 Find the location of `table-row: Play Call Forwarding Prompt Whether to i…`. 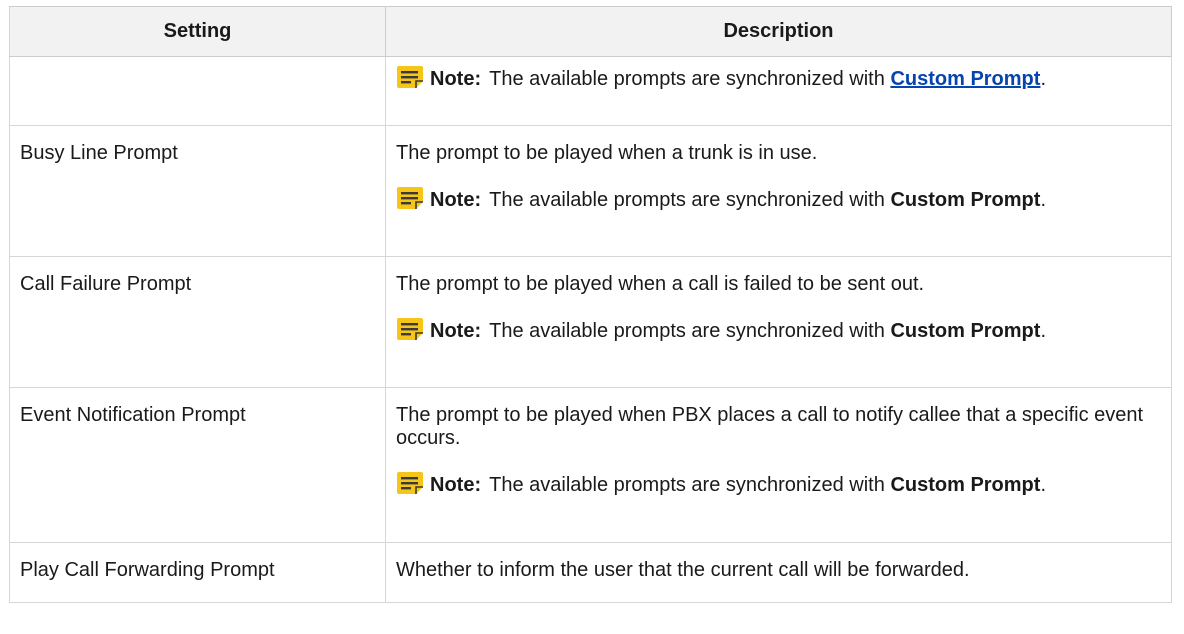

table-row: Play Call Forwarding Prompt Whether to i… is located at coordinates (590, 572).